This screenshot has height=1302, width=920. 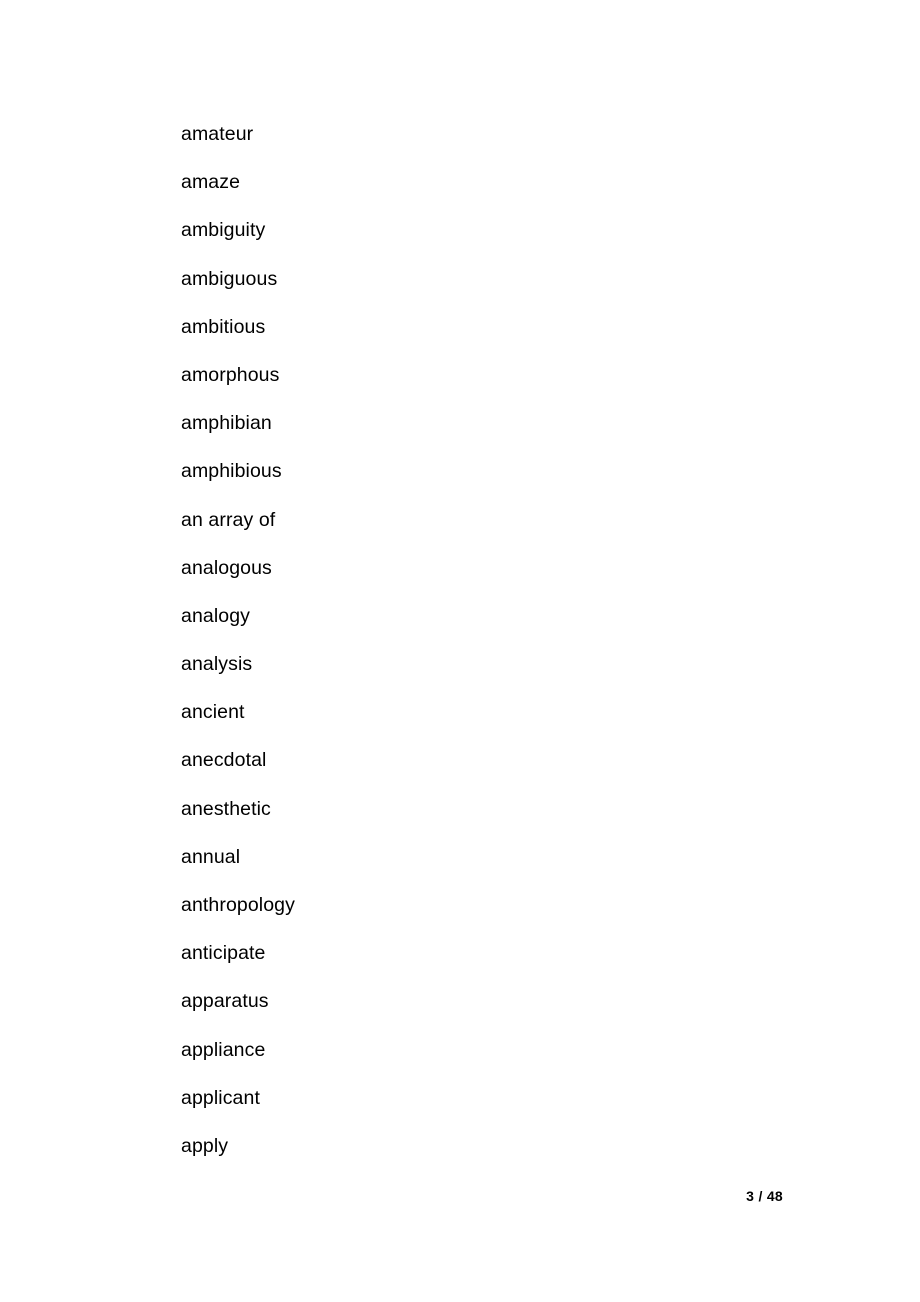 I want to click on list-item: amphibious, so click(x=231, y=471).